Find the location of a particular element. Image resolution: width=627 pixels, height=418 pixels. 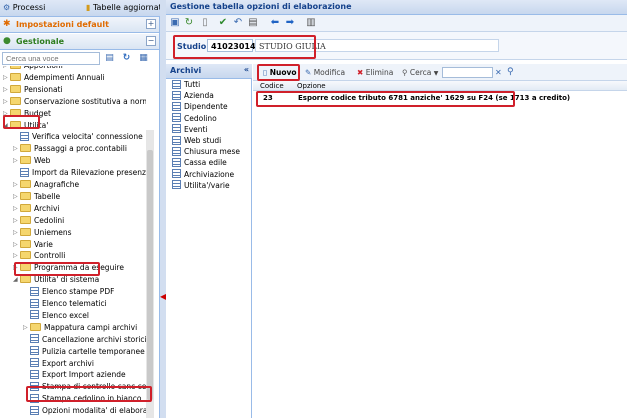

processi-label: Processi is located at coordinates (29, 7).